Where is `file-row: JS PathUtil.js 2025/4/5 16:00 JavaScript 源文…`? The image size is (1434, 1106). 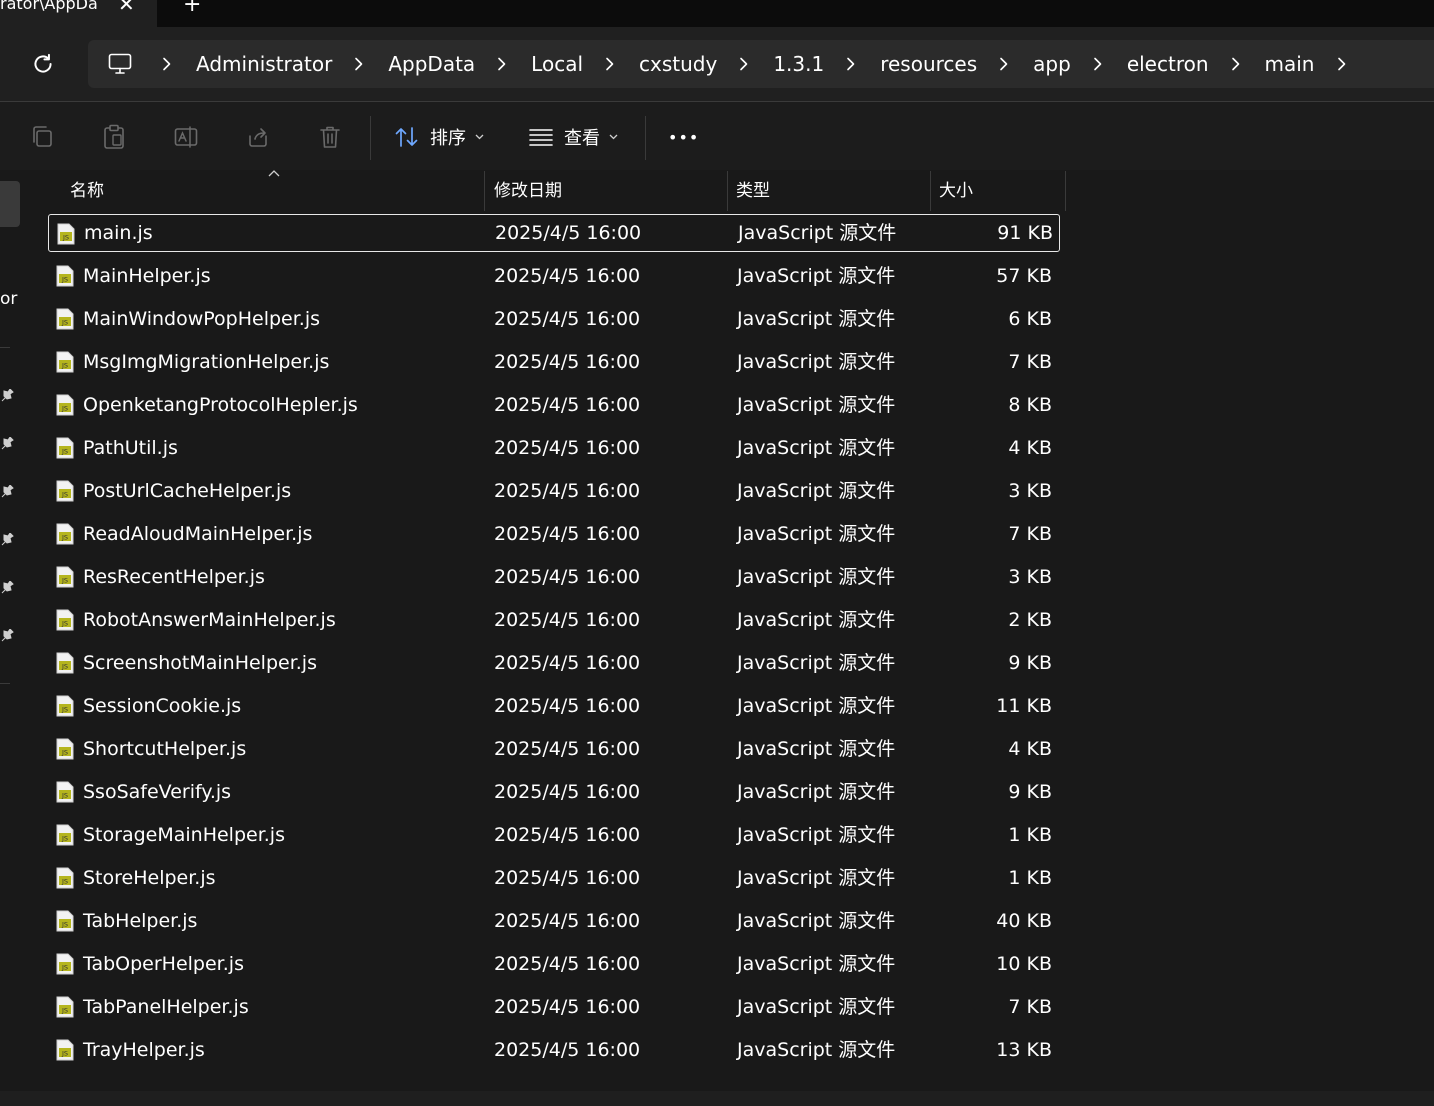 file-row: JS PathUtil.js 2025/4/5 16:00 JavaScript 源文… is located at coordinates (553, 448).